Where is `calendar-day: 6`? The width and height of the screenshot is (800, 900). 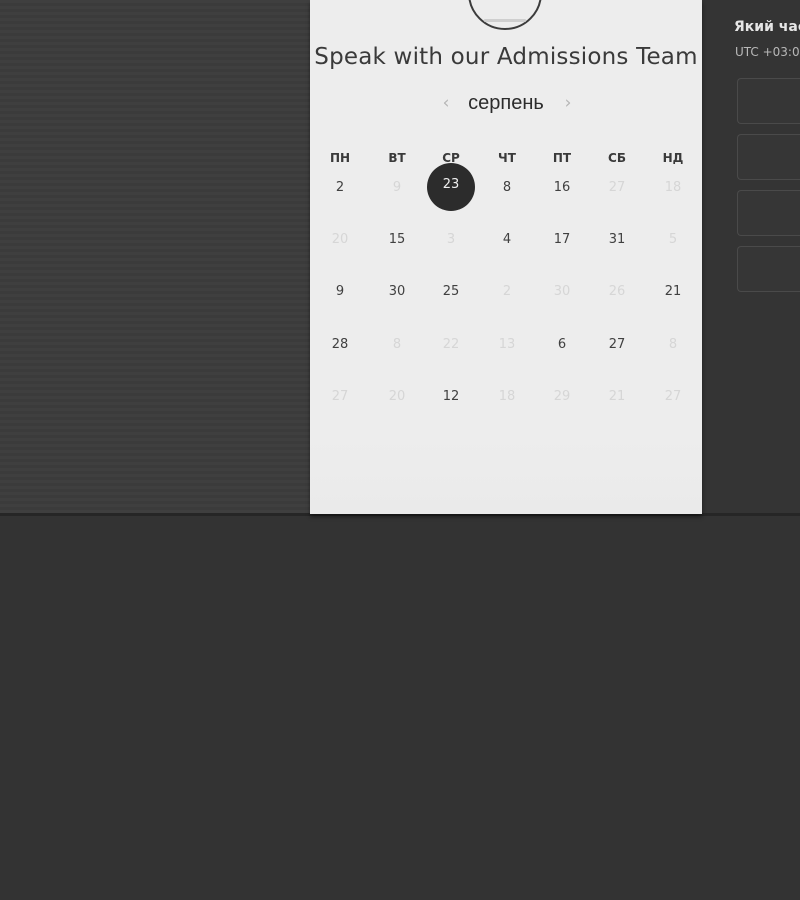 calendar-day: 6 is located at coordinates (562, 345).